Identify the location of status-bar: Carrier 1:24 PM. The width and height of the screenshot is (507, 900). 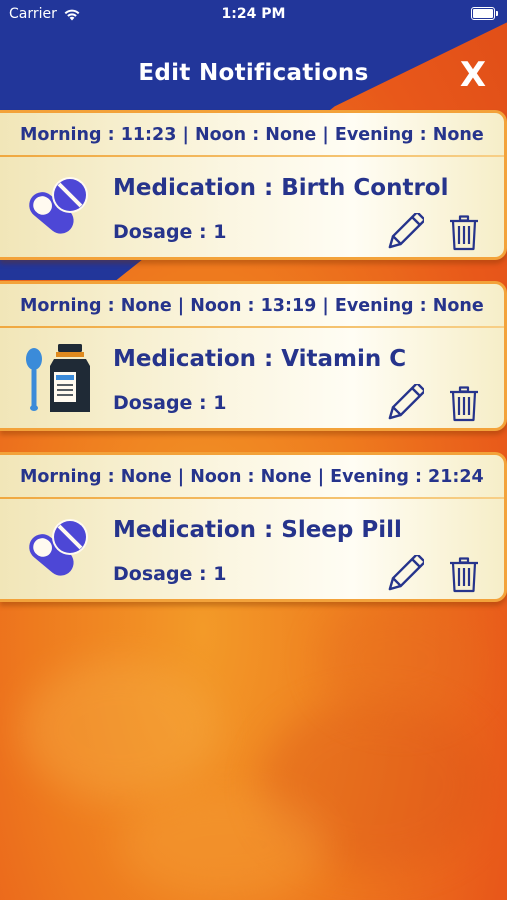
(253, 14).